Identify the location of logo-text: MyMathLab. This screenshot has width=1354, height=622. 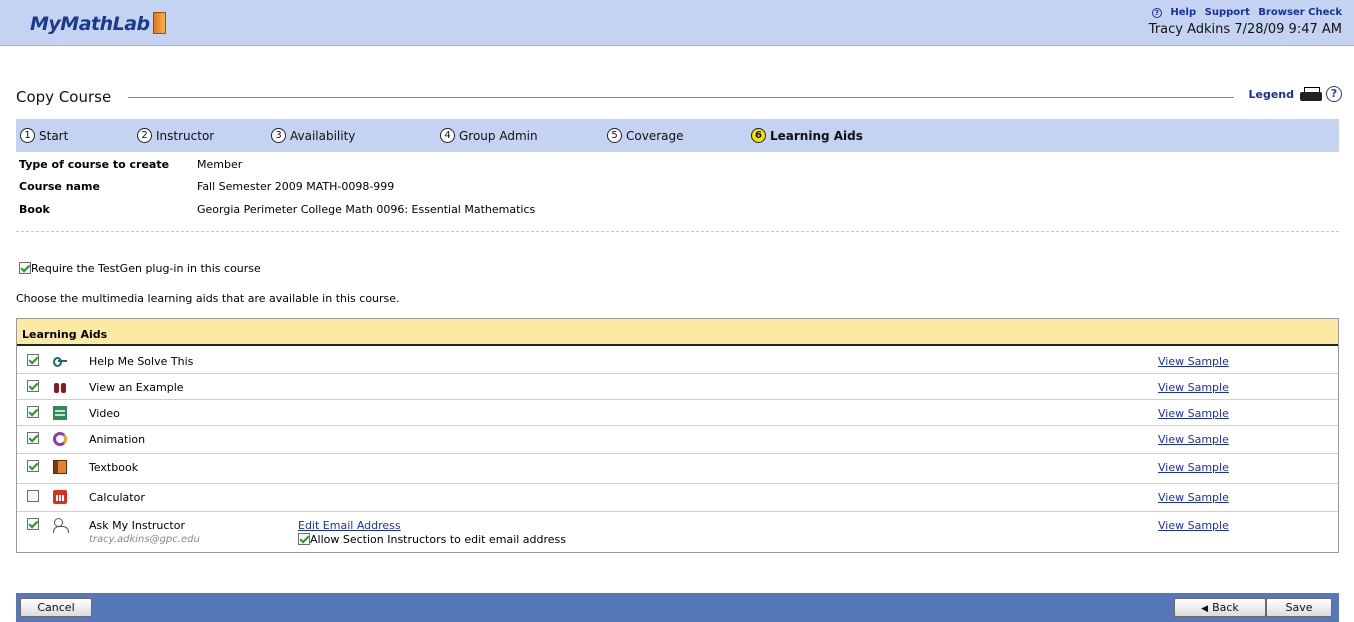
(90, 24).